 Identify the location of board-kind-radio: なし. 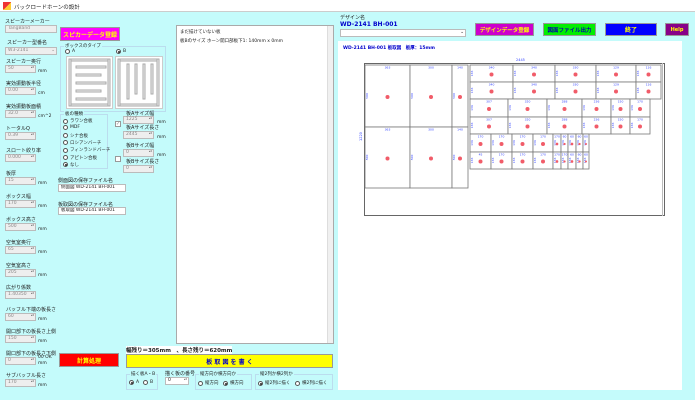
(71, 165).